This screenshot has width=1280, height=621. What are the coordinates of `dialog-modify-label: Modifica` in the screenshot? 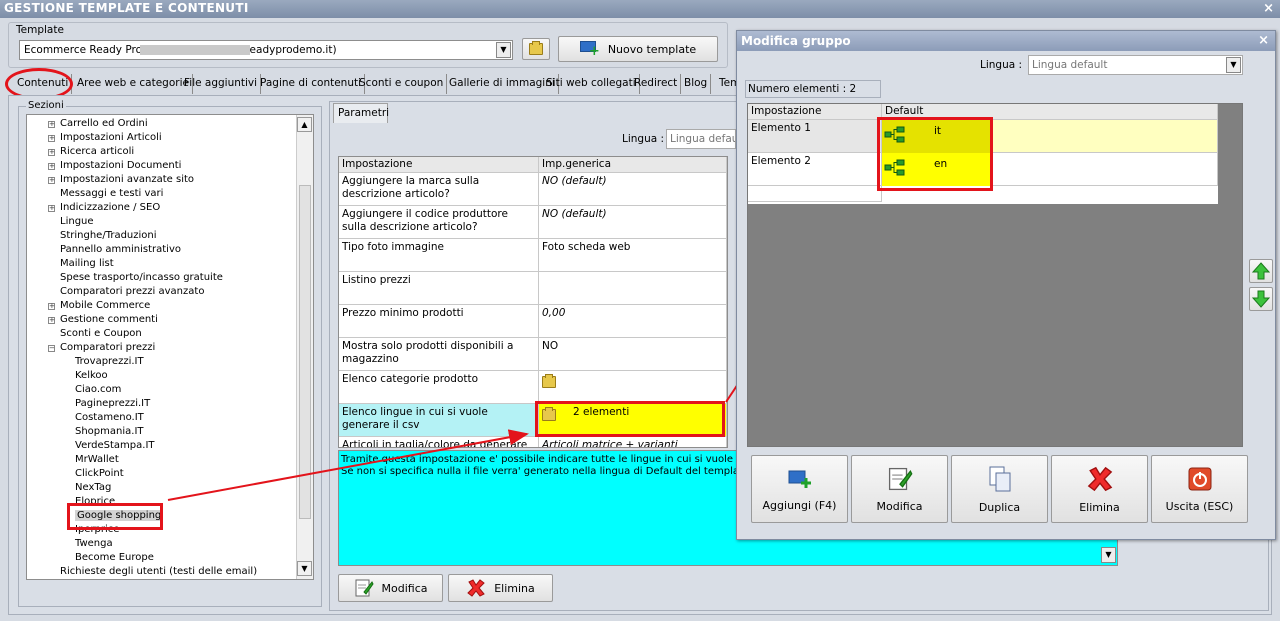 It's located at (899, 506).